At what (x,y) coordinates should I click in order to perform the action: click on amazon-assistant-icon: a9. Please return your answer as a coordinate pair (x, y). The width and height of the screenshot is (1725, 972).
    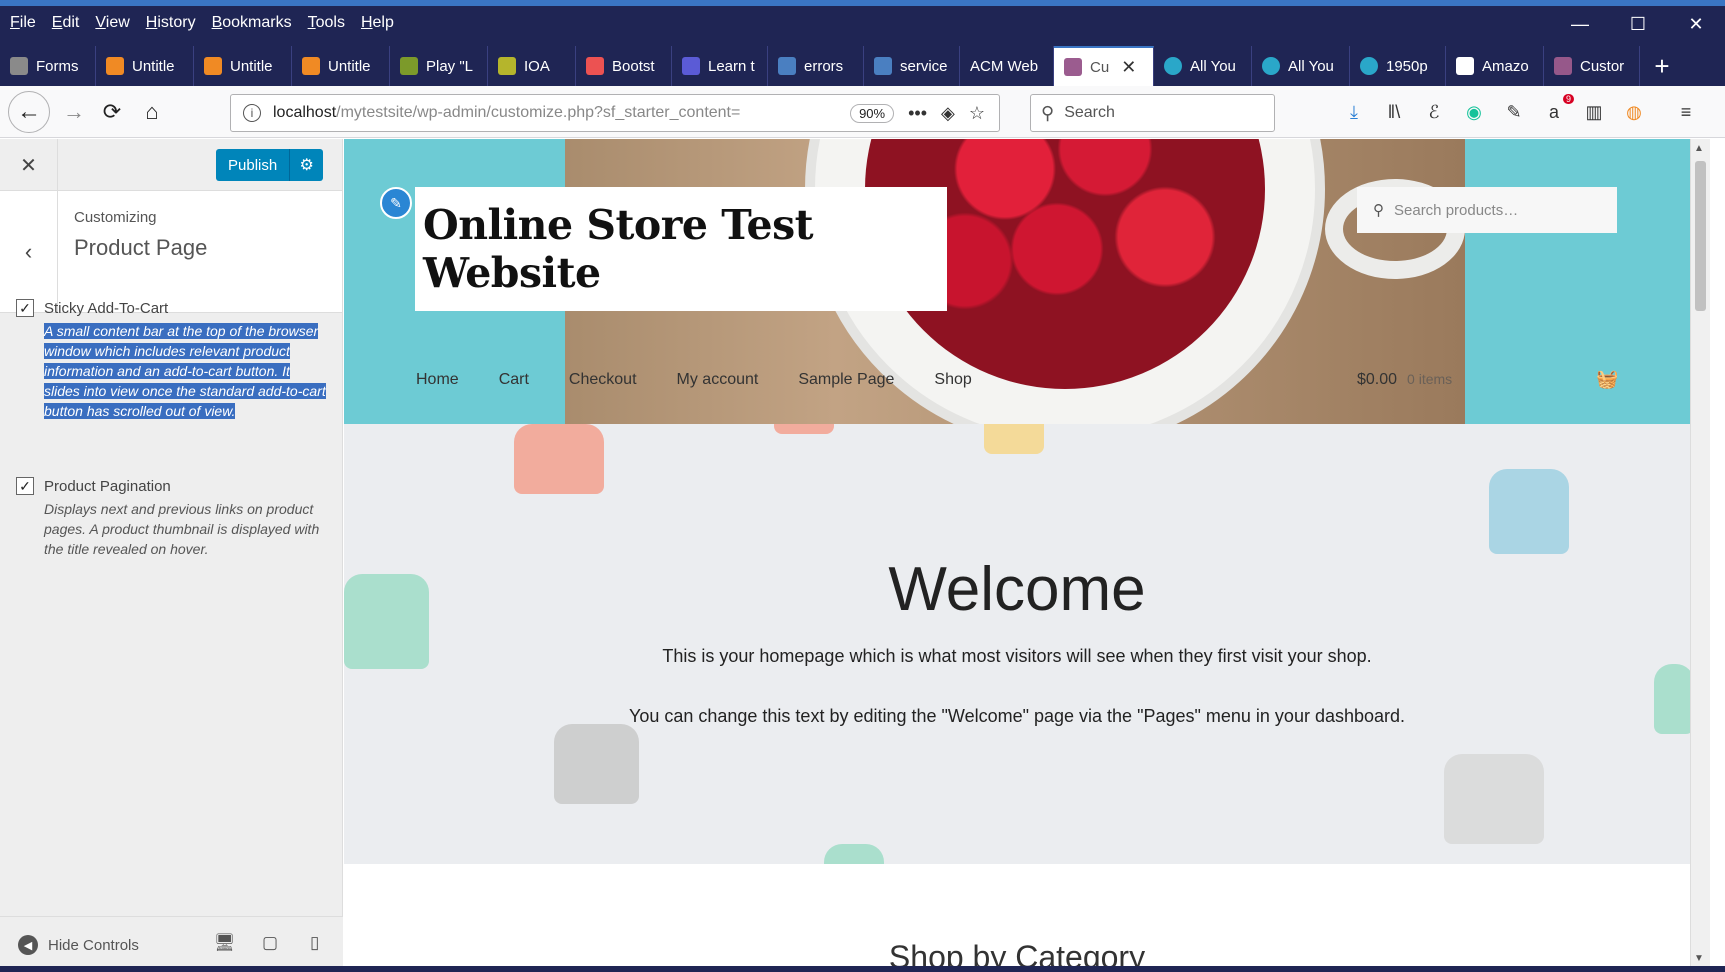
    Looking at the image, I should click on (1557, 110).